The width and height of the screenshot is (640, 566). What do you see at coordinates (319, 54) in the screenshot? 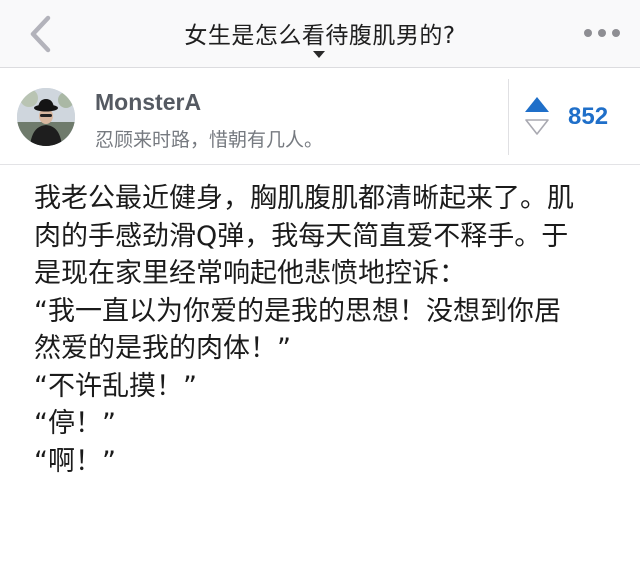
I see `title-dropdown-icon` at bounding box center [319, 54].